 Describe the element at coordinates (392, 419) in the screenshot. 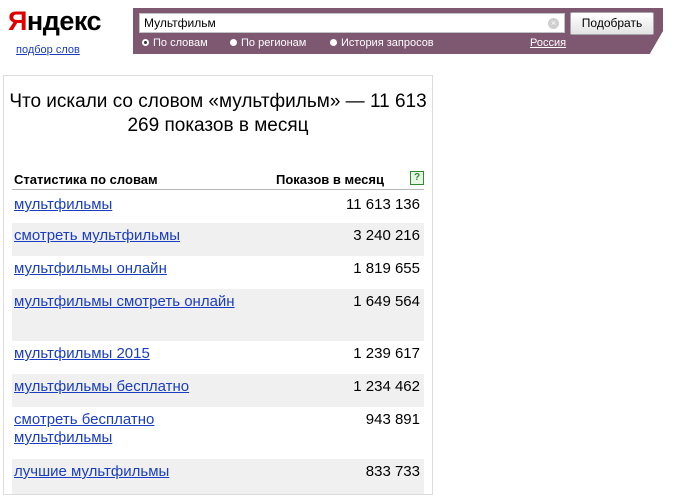

I see `count-value: 943 891` at that location.